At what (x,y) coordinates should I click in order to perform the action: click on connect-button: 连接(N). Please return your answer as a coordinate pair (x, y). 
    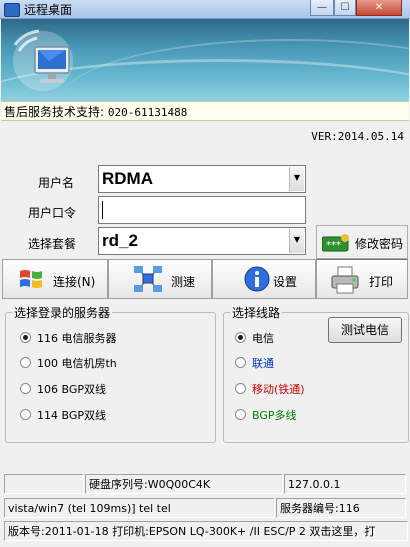
    Looking at the image, I should click on (55, 279).